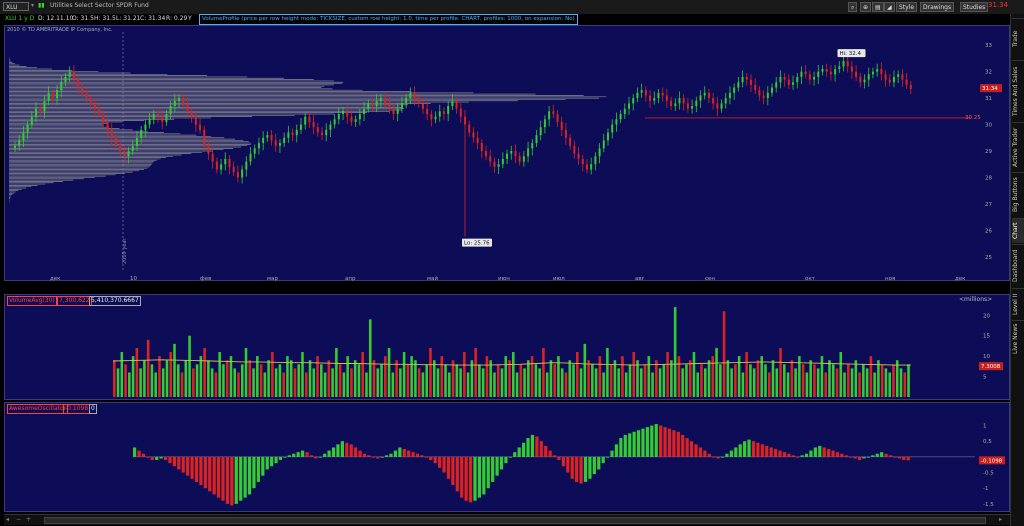  Describe the element at coordinates (988, 152) in the screenshot. I see `price-y-tick: 29` at that location.